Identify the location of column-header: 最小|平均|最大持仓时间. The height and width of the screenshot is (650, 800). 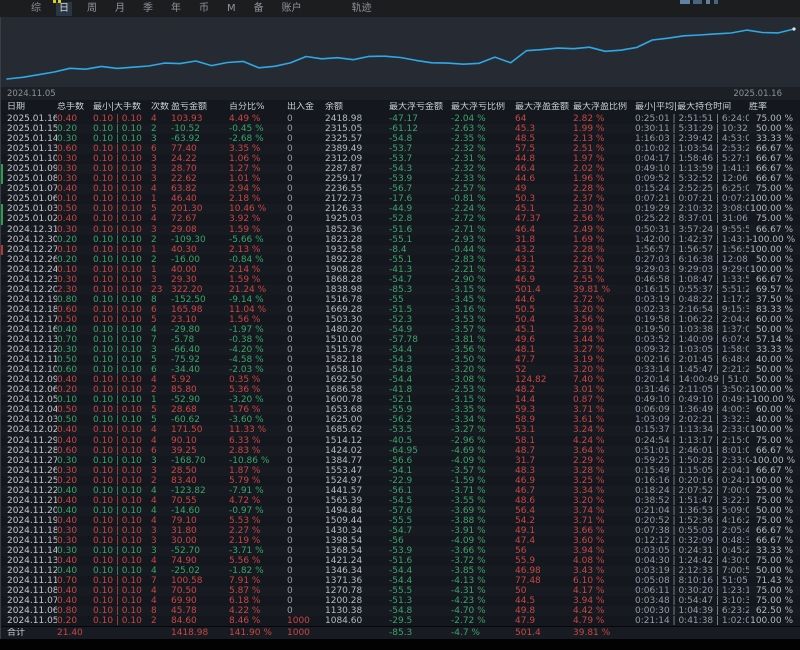
(692, 107).